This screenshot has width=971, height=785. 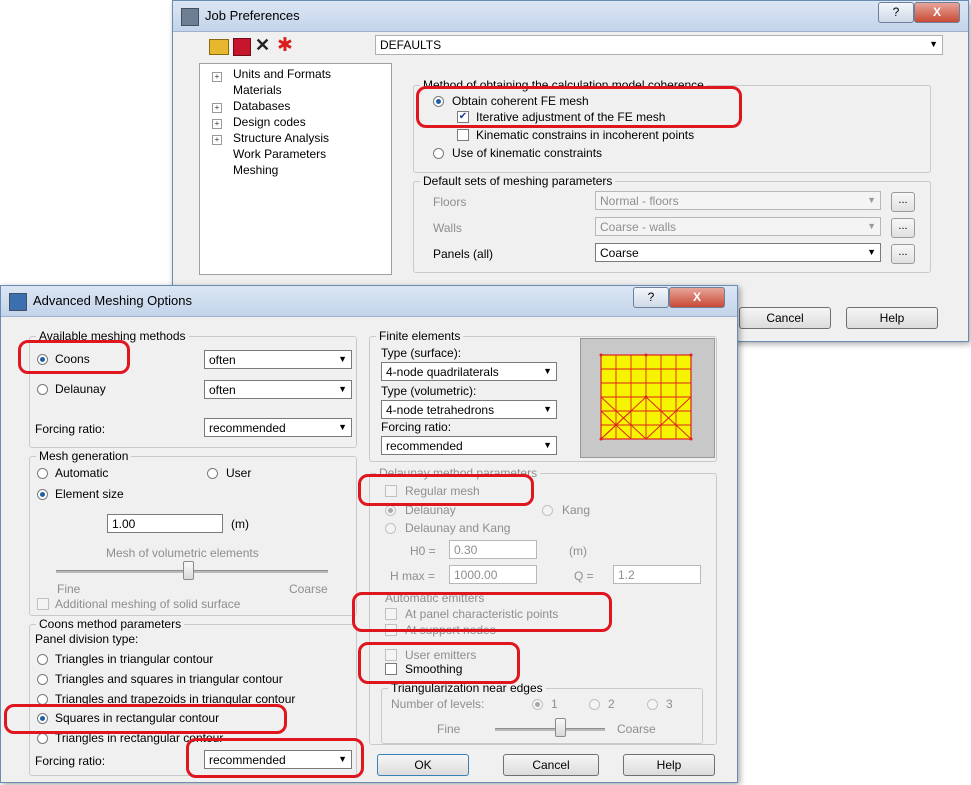 What do you see at coordinates (252, 15) in the screenshot?
I see `job-preferences-title: Job Preferences` at bounding box center [252, 15].